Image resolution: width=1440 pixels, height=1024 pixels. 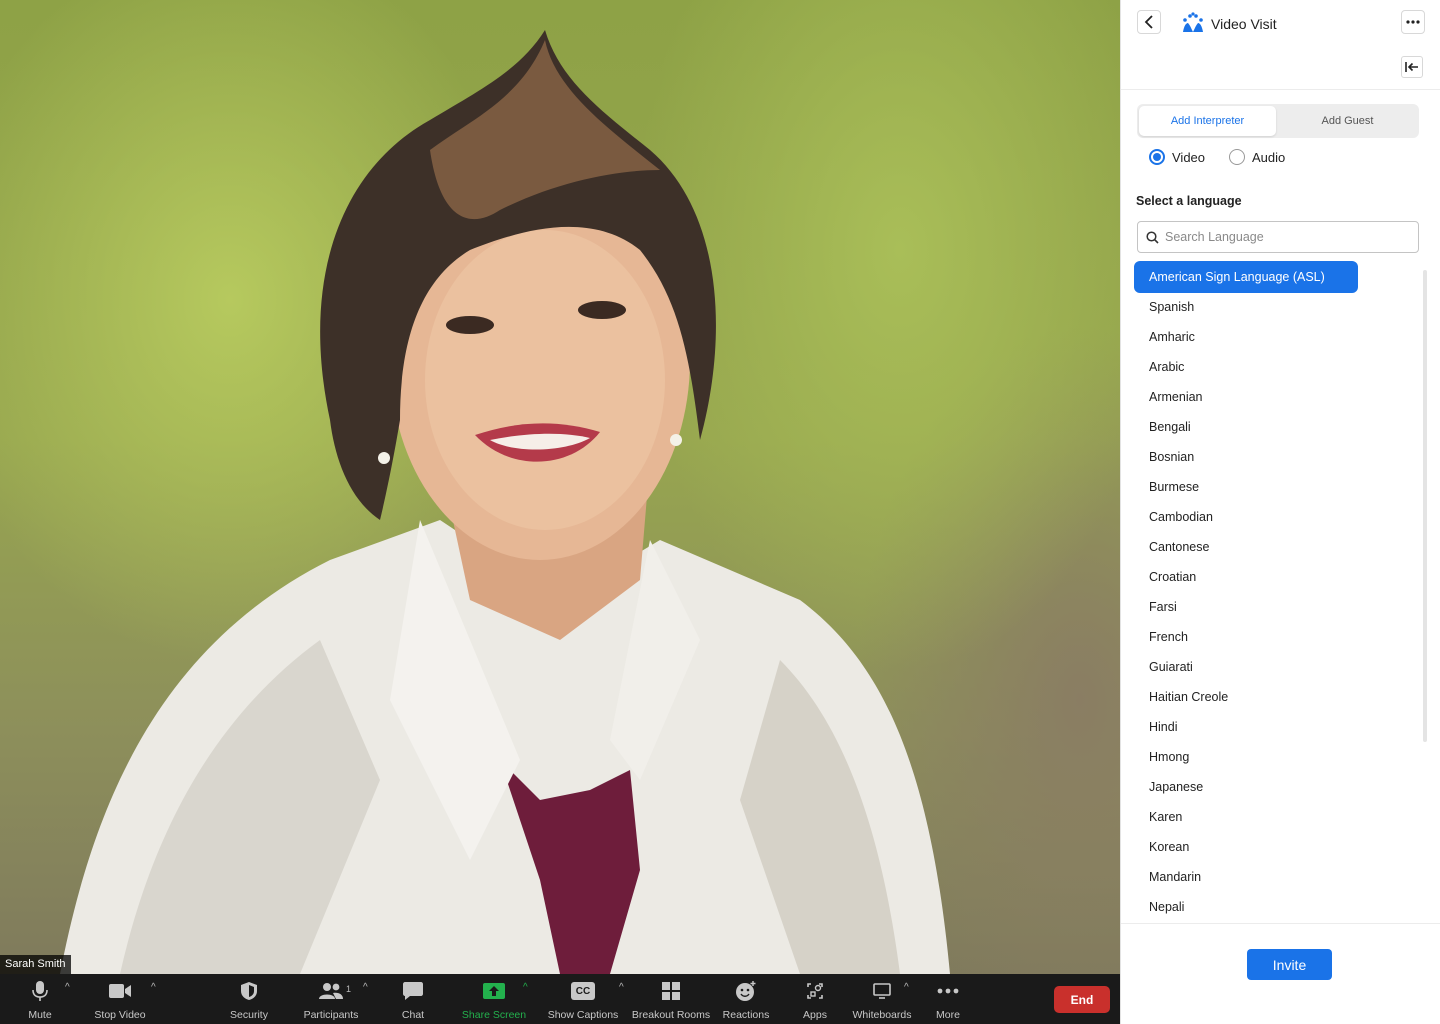 I want to click on security-label: Security, so click(x=249, y=1015).